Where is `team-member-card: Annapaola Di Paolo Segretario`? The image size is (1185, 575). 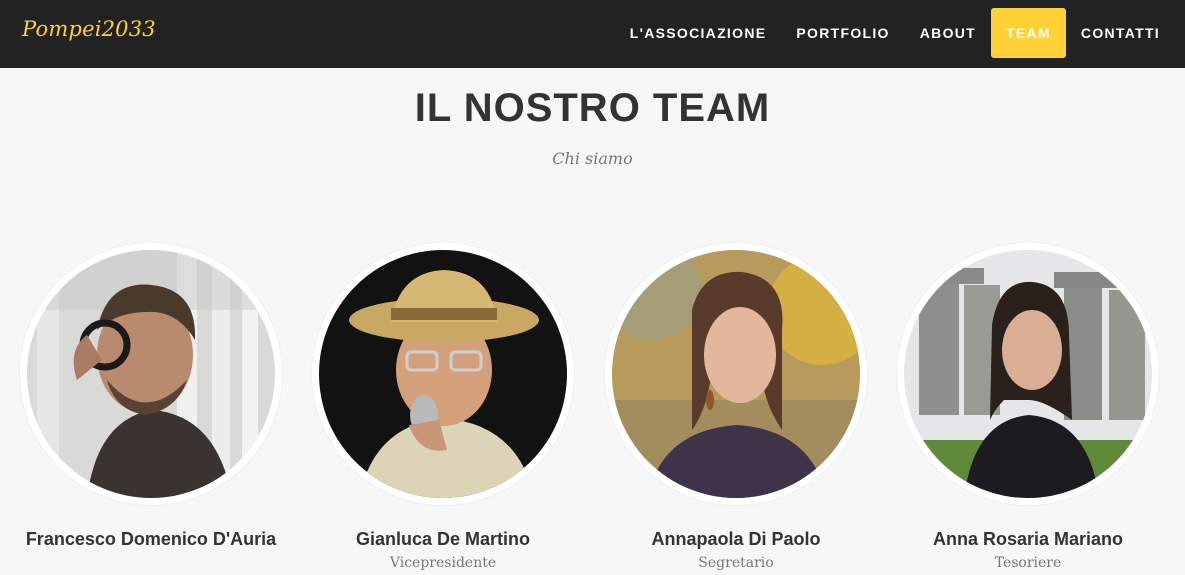 team-member-card: Annapaola Di Paolo Segretario is located at coordinates (736, 407).